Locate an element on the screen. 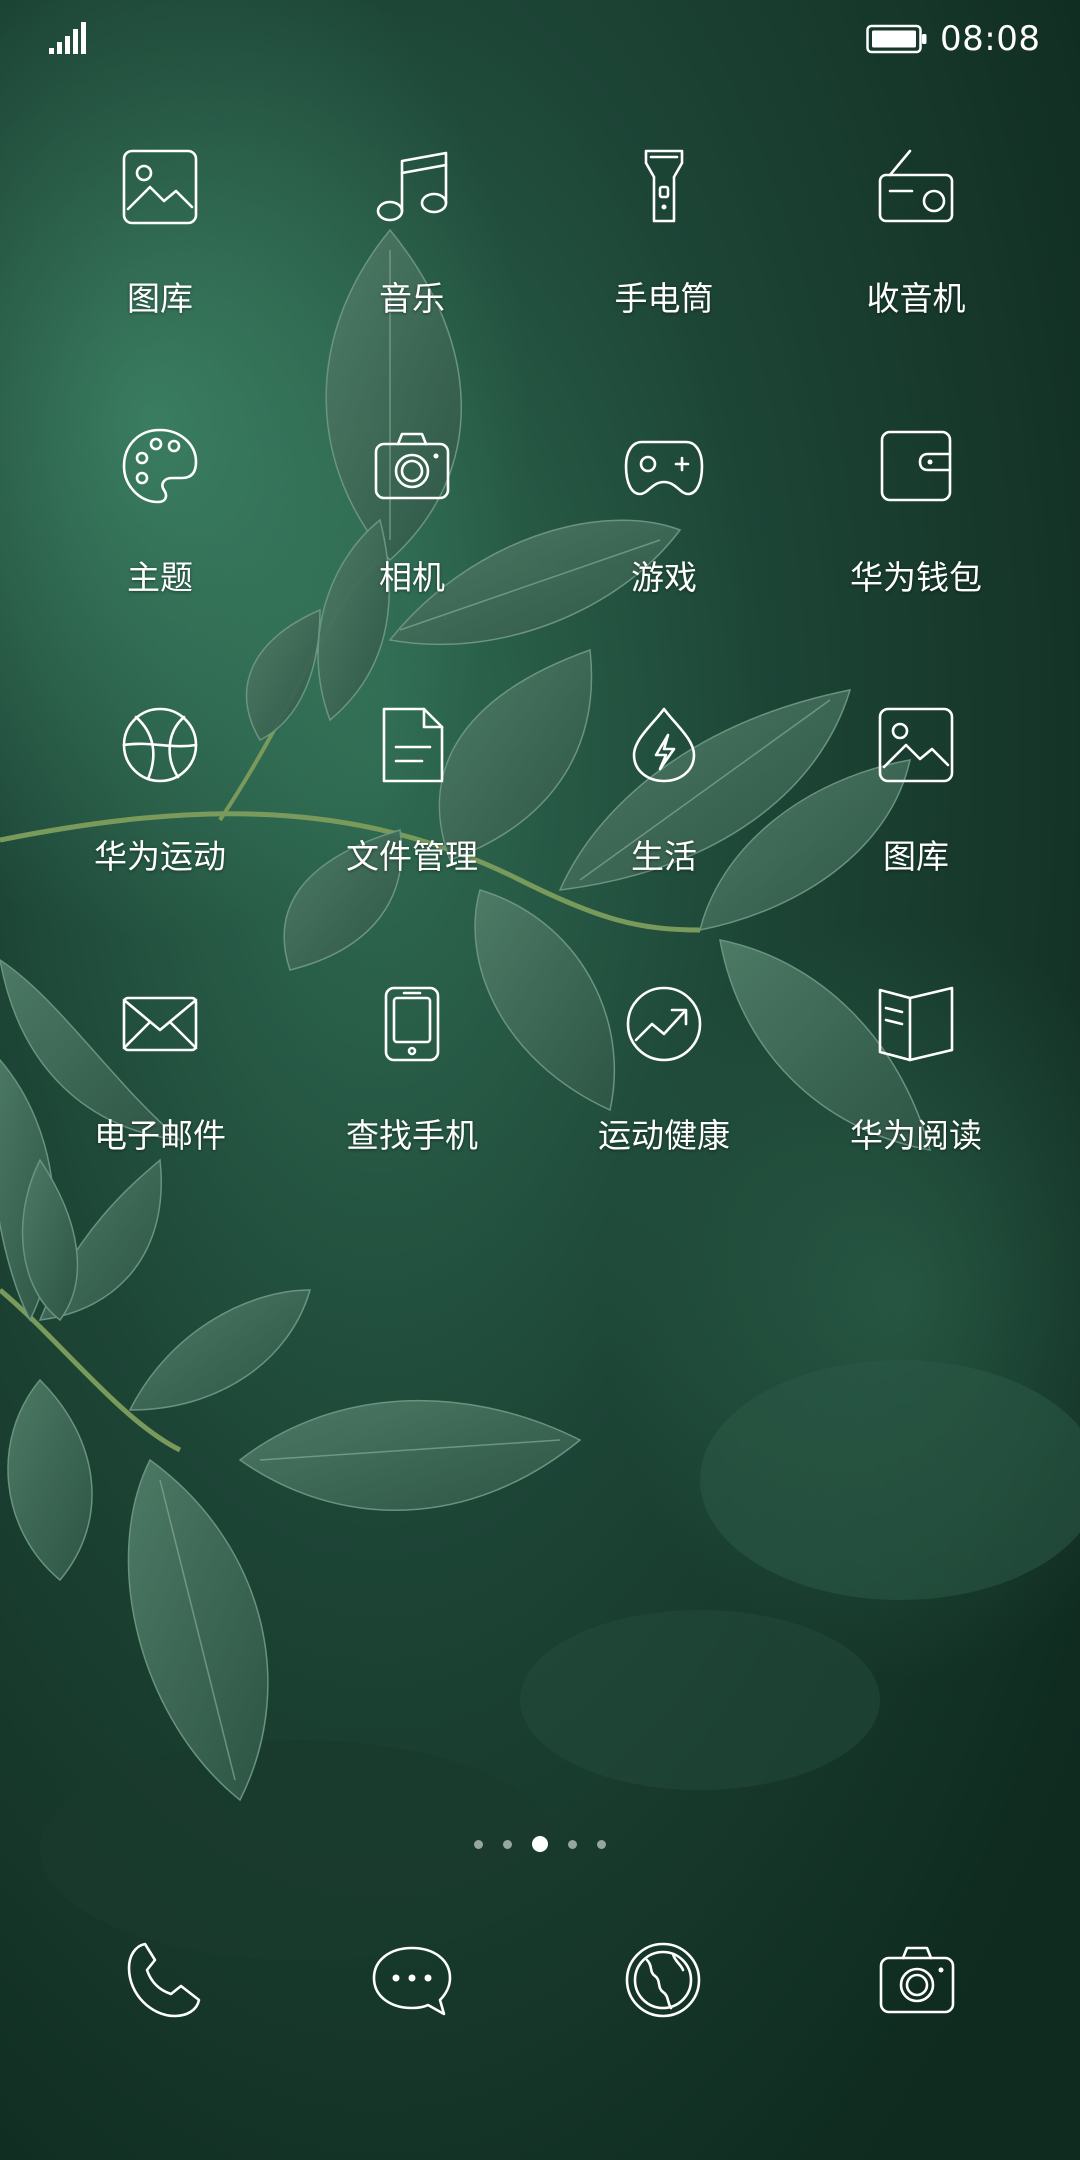  app-gallery-2: 图库 is located at coordinates (916, 805).